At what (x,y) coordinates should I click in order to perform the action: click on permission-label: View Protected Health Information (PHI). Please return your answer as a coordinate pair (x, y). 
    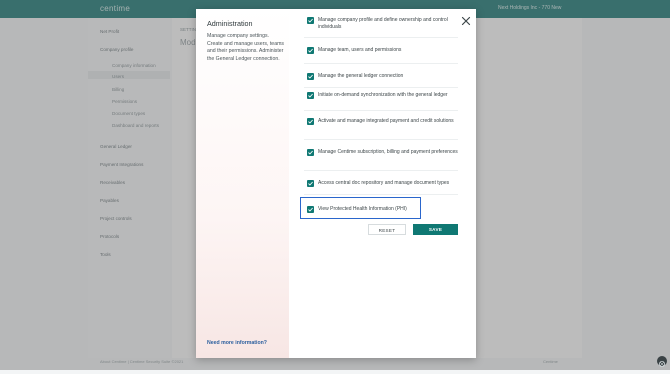
    Looking at the image, I should click on (362, 209).